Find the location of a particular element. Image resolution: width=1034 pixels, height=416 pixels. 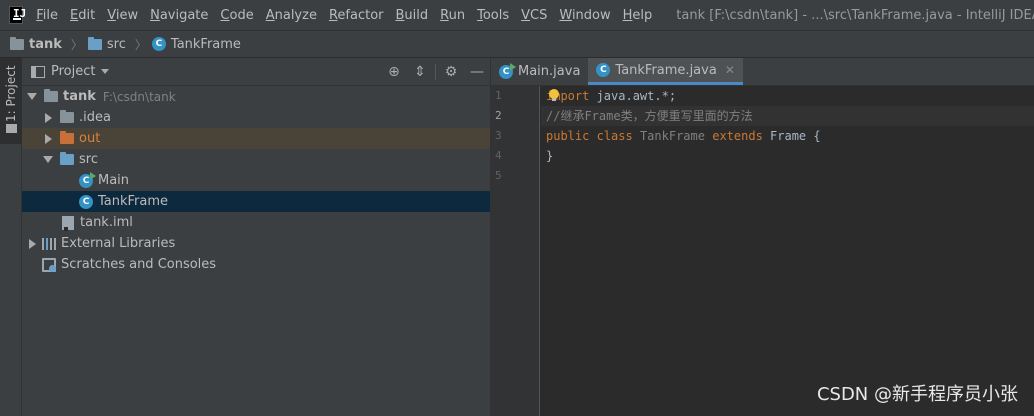

toolbar-divider is located at coordinates (435, 72).